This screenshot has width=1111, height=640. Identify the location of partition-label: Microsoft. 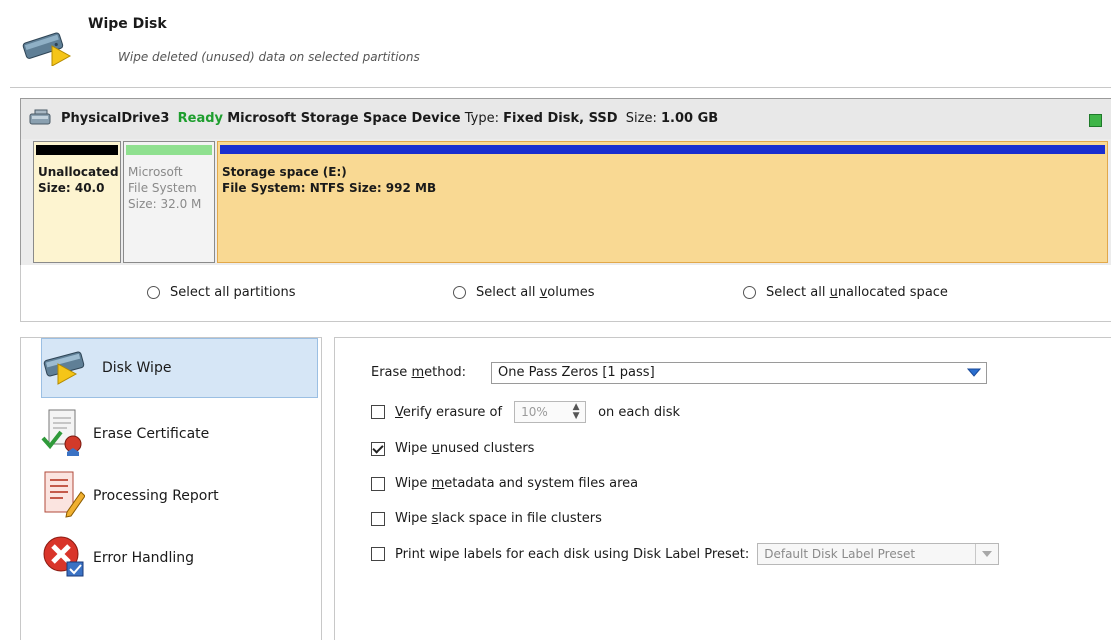
(155, 172).